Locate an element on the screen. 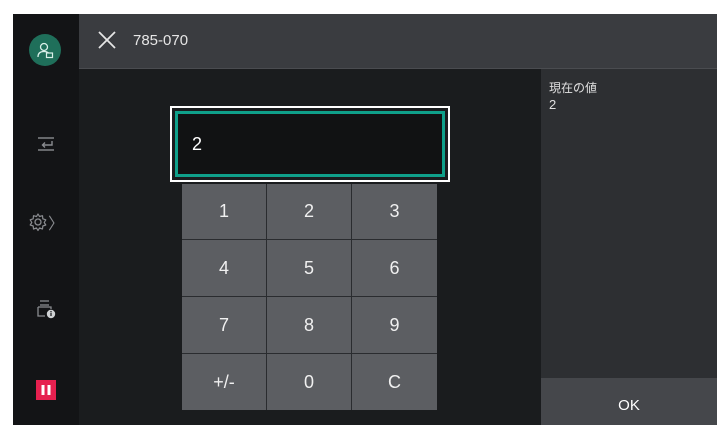 The height and width of the screenshot is (425, 717). key-9: 9 is located at coordinates (394, 325).